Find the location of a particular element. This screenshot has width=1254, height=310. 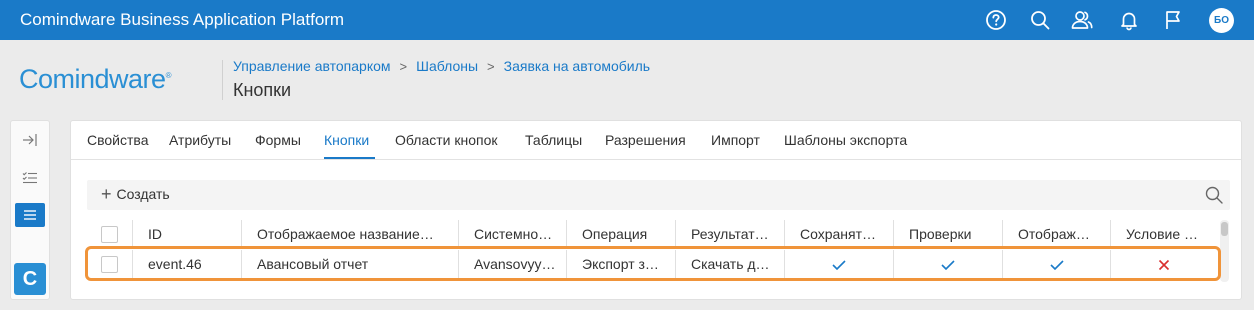

bell-icon is located at coordinates (1129, 20).